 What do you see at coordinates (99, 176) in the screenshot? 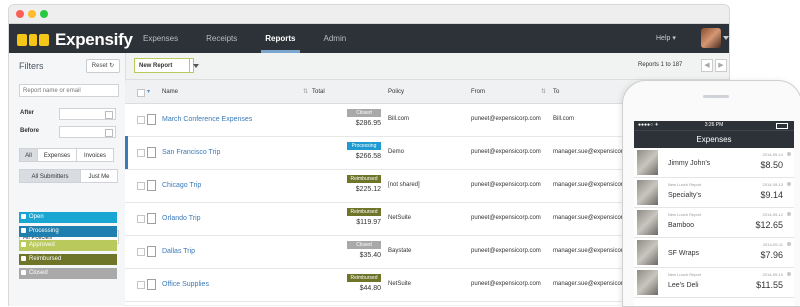
I see `submitter-filter-just-me: Just Me` at bounding box center [99, 176].